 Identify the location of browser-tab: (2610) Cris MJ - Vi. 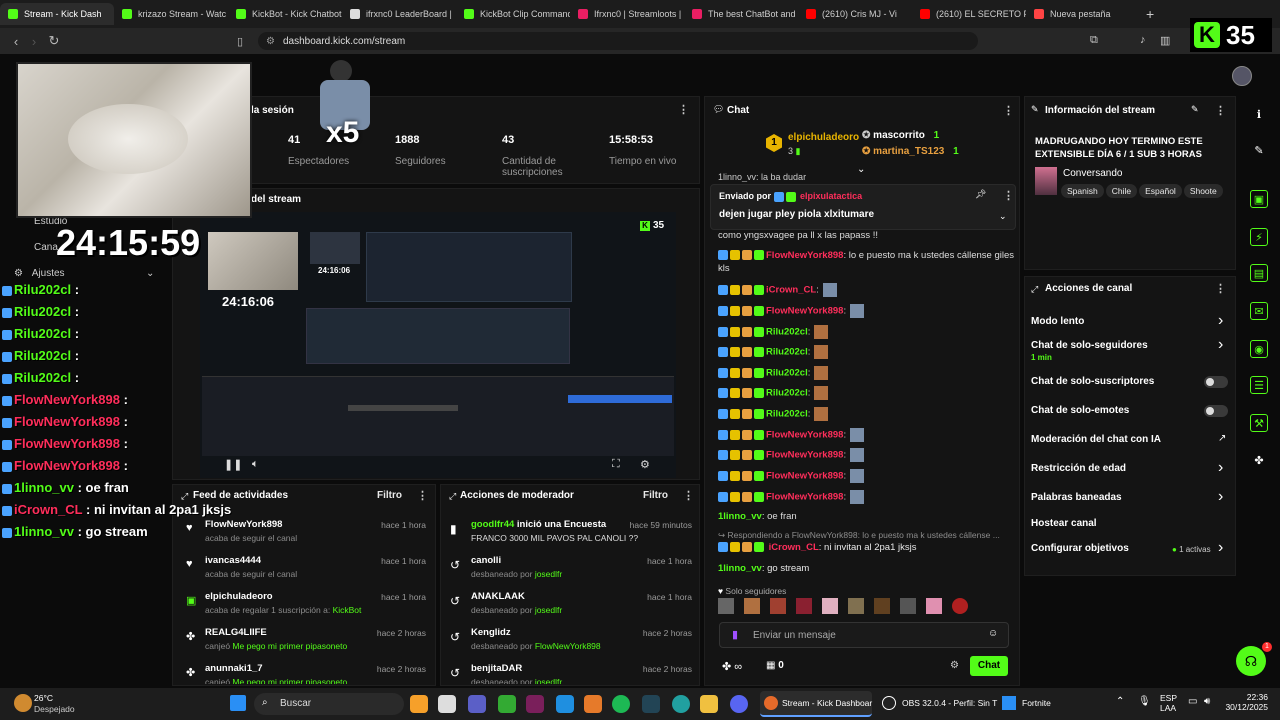
(855, 14).